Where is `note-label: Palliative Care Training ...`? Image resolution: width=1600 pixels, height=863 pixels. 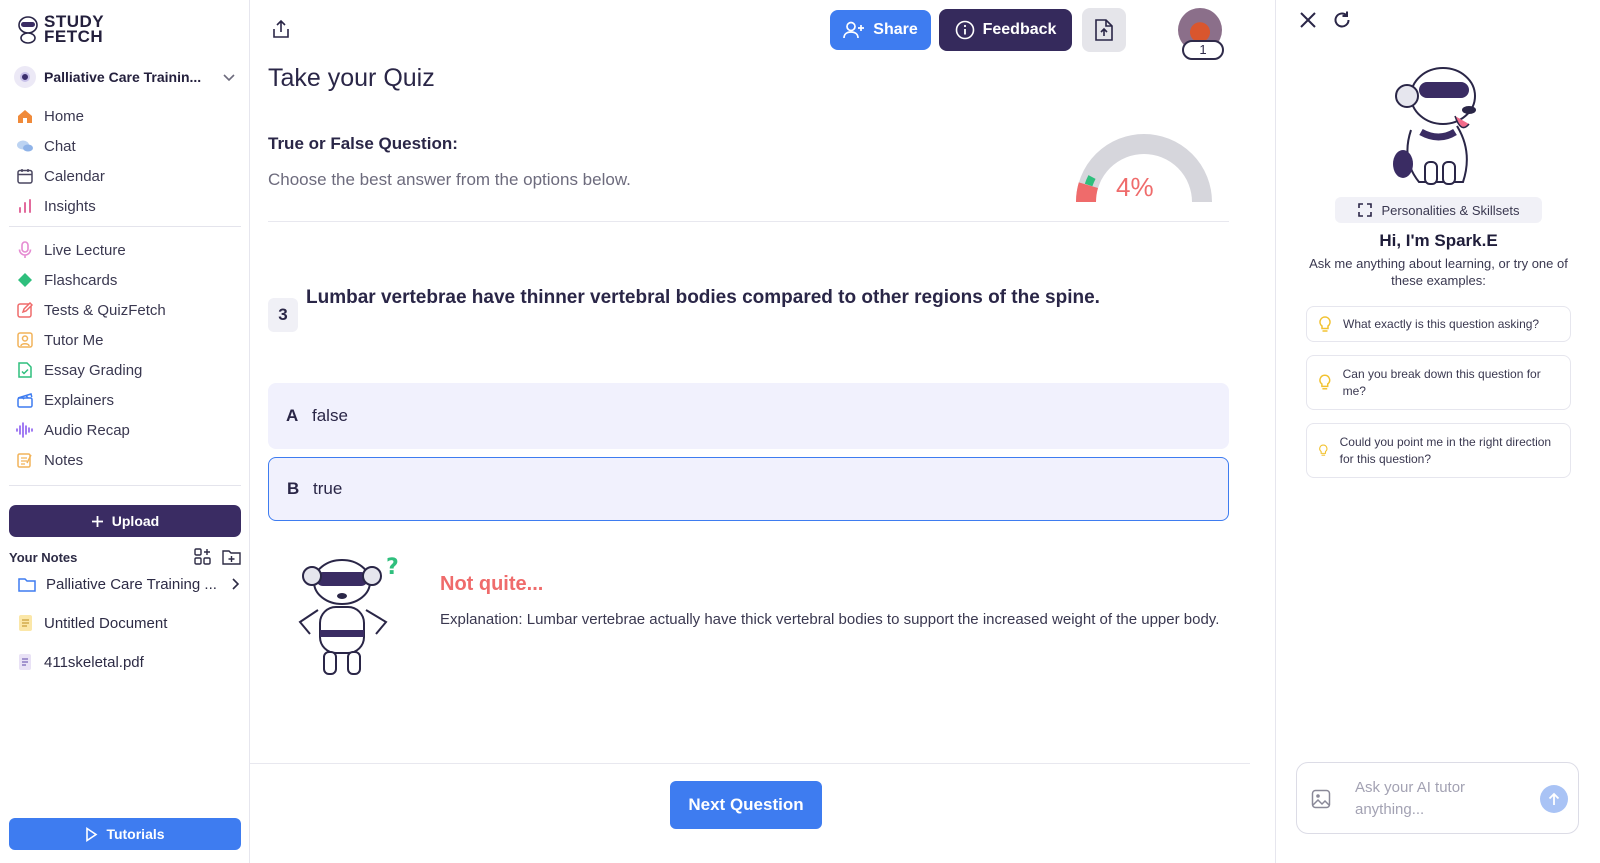 note-label: Palliative Care Training ... is located at coordinates (131, 584).